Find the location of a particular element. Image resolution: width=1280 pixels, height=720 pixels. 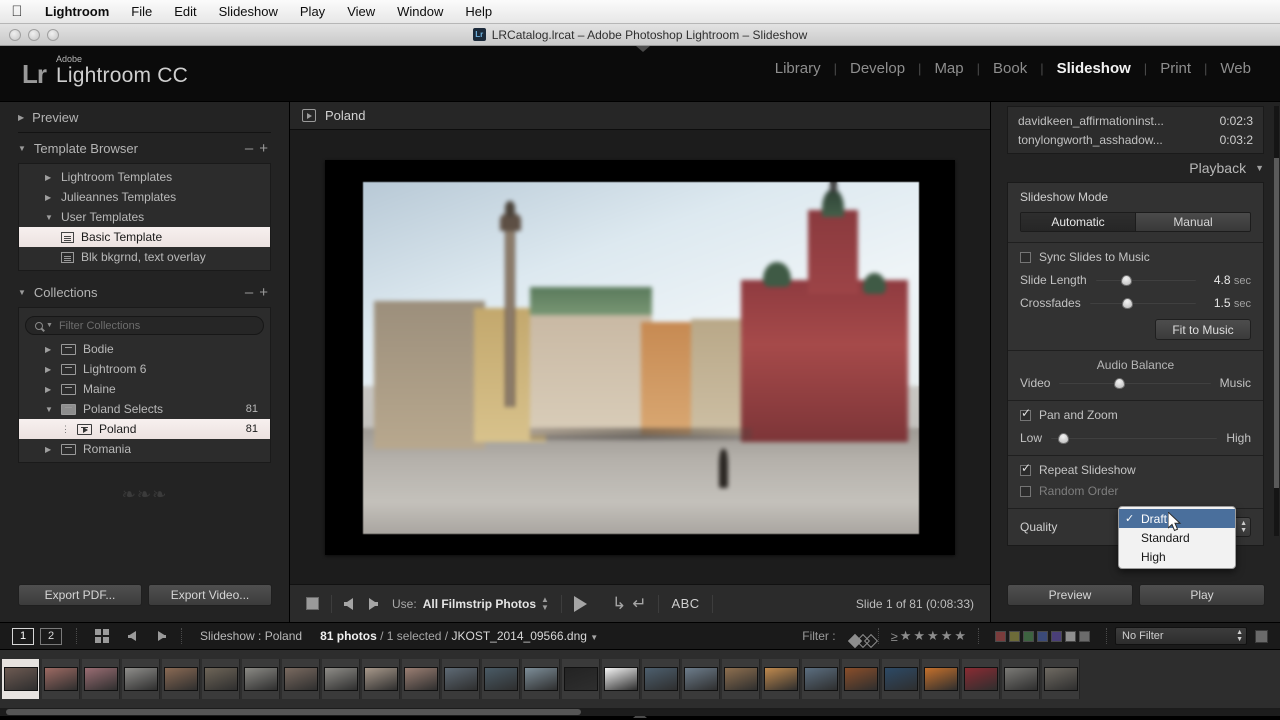

mode-manual-button: Manual is located at coordinates (1192, 222).